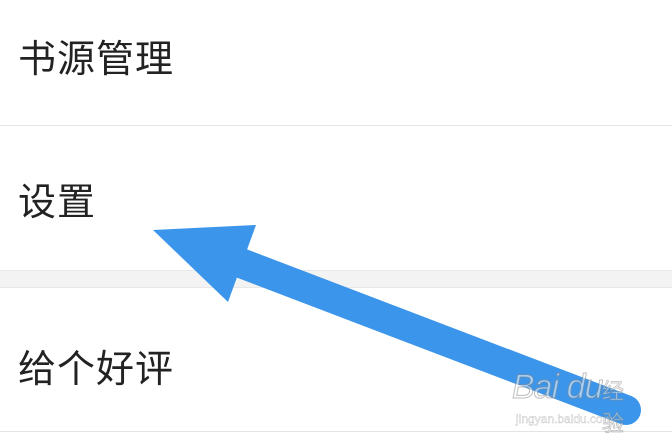  What do you see at coordinates (57, 201) in the screenshot?
I see `menu-item-label: 设置` at bounding box center [57, 201].